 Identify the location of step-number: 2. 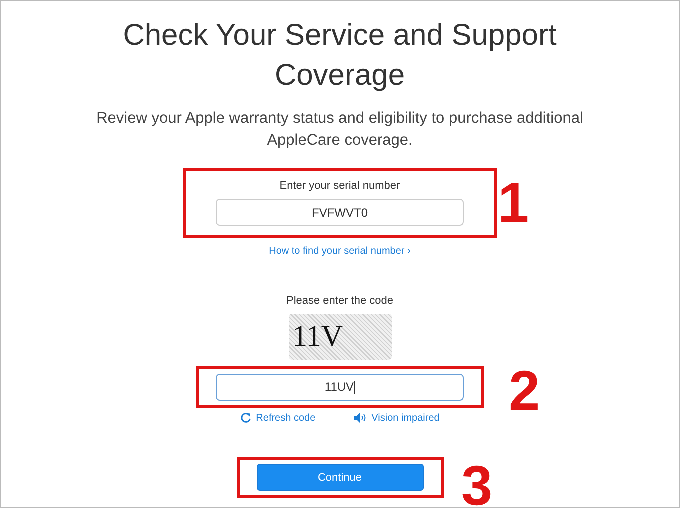
(524, 391).